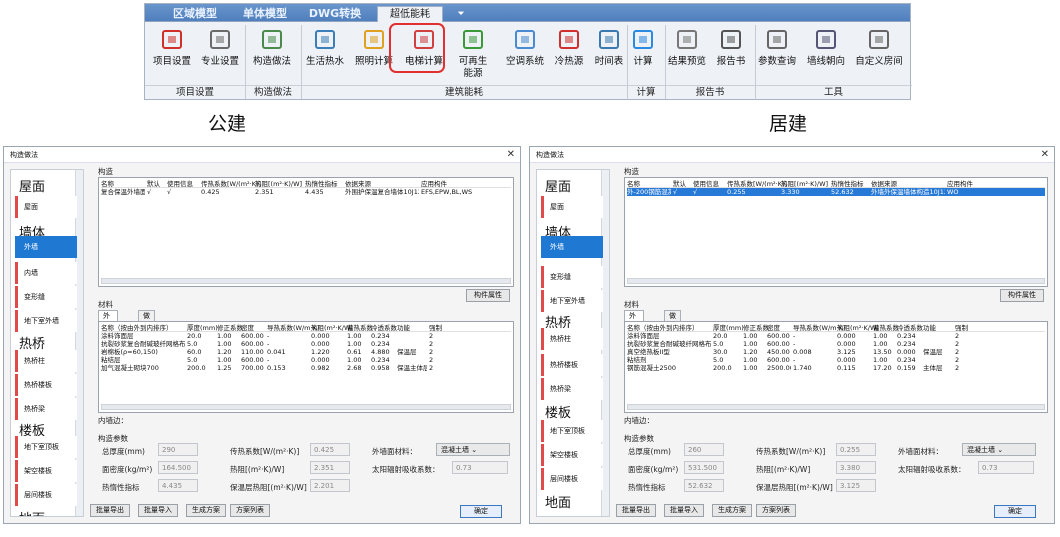  I want to click on sidebar-item-3: 变形缝, so click(46, 297).